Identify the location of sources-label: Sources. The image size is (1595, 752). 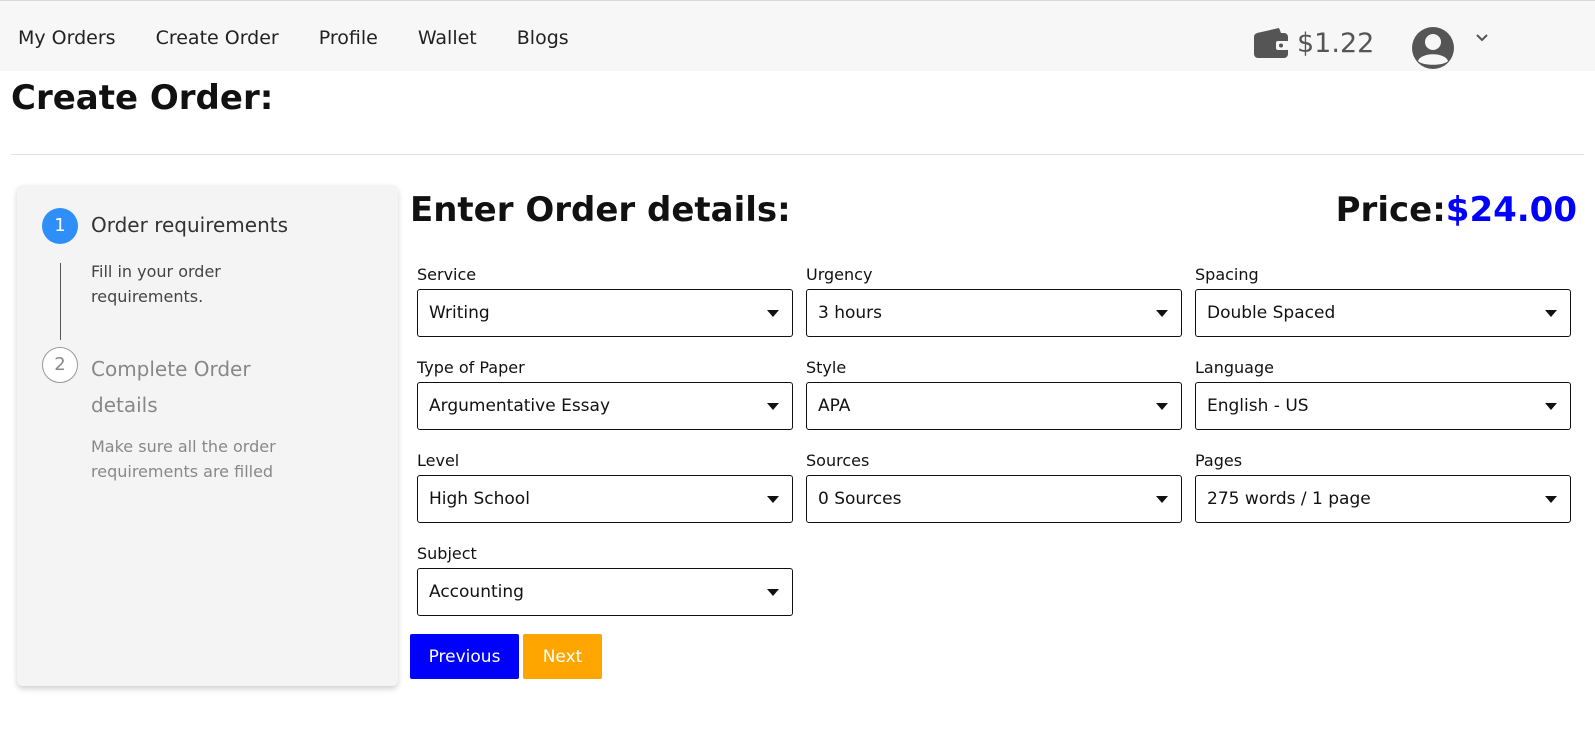
(838, 460).